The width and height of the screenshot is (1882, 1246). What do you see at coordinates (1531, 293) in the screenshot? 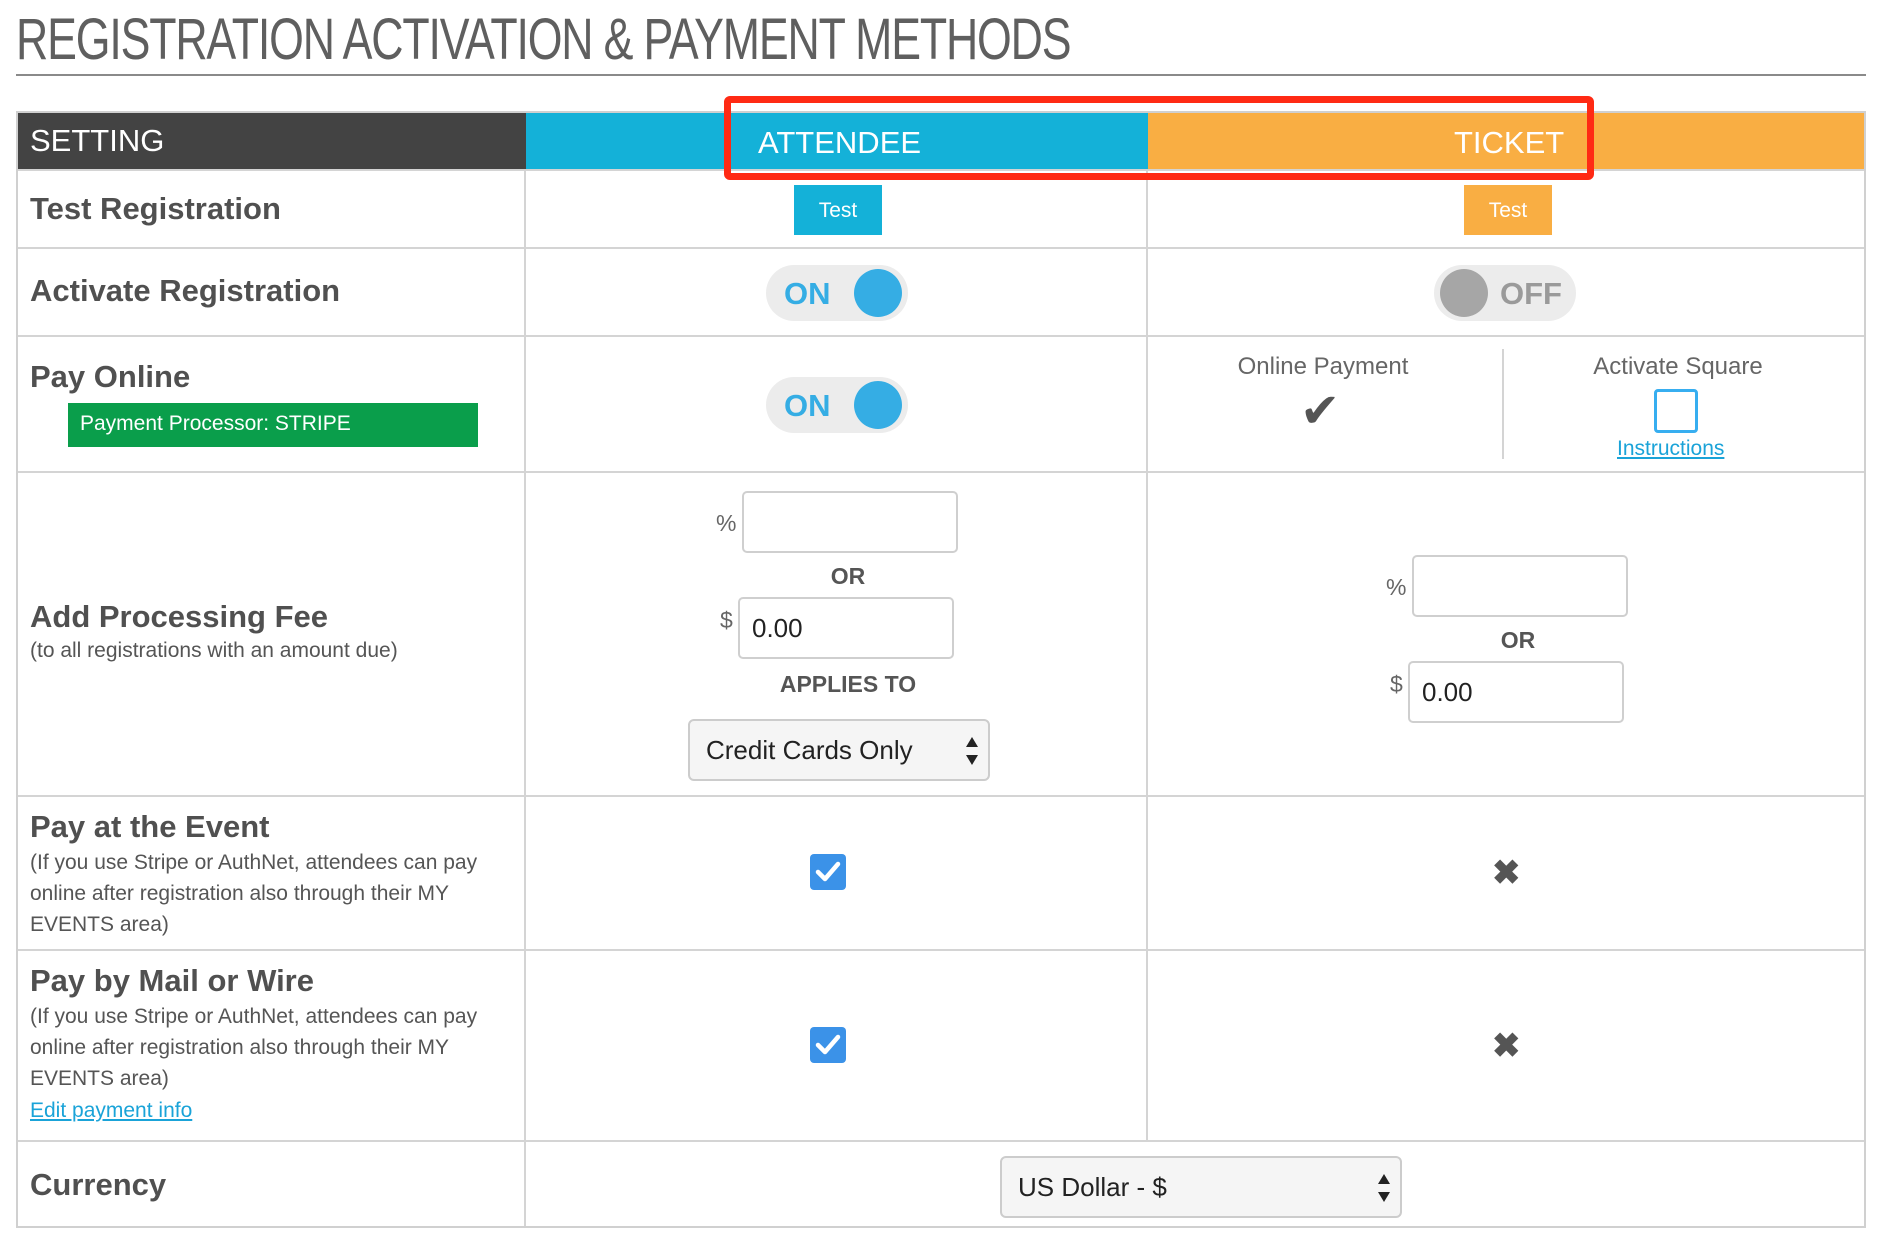
I see `toggle-state-label: OFF` at bounding box center [1531, 293].